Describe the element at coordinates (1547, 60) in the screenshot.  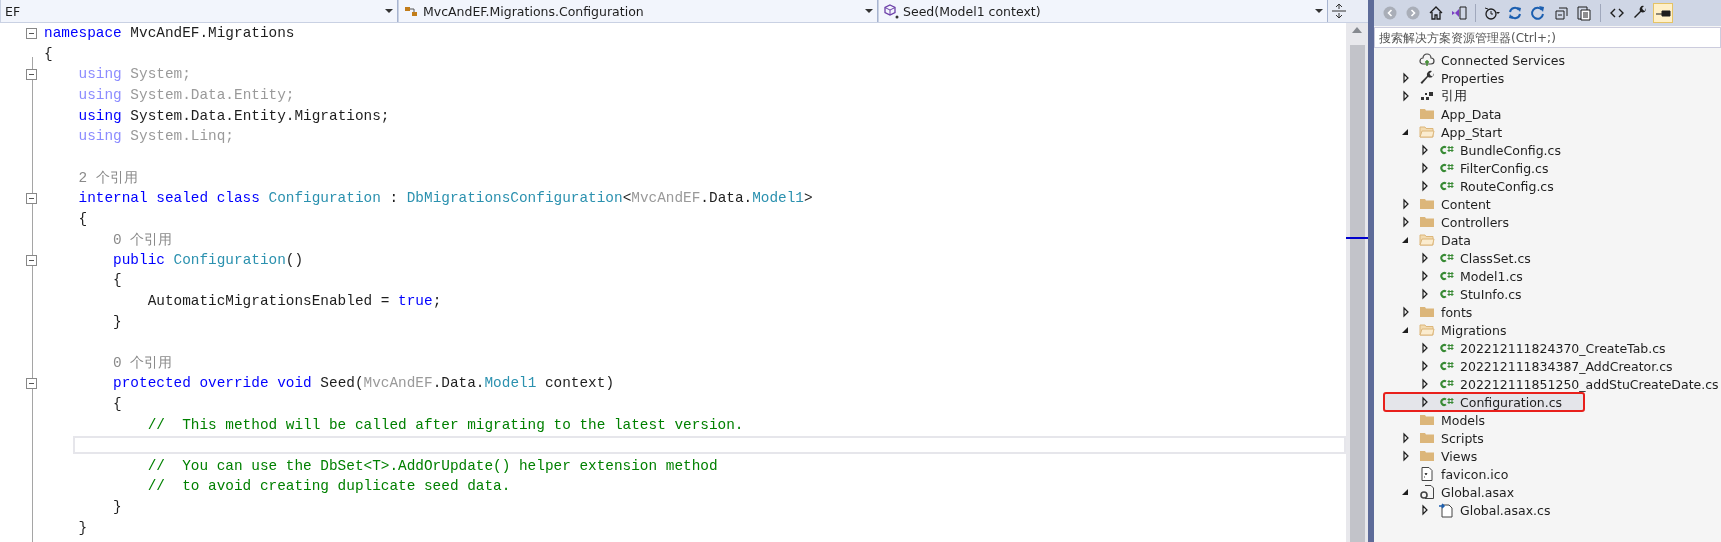
I see `tree-item: Connected Services` at that location.